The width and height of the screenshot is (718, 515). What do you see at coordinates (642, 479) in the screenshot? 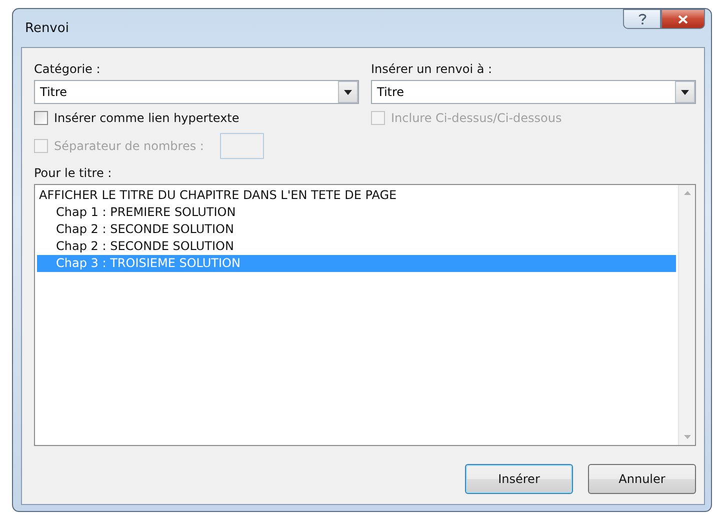
I see `cancel-button: Annuler` at bounding box center [642, 479].